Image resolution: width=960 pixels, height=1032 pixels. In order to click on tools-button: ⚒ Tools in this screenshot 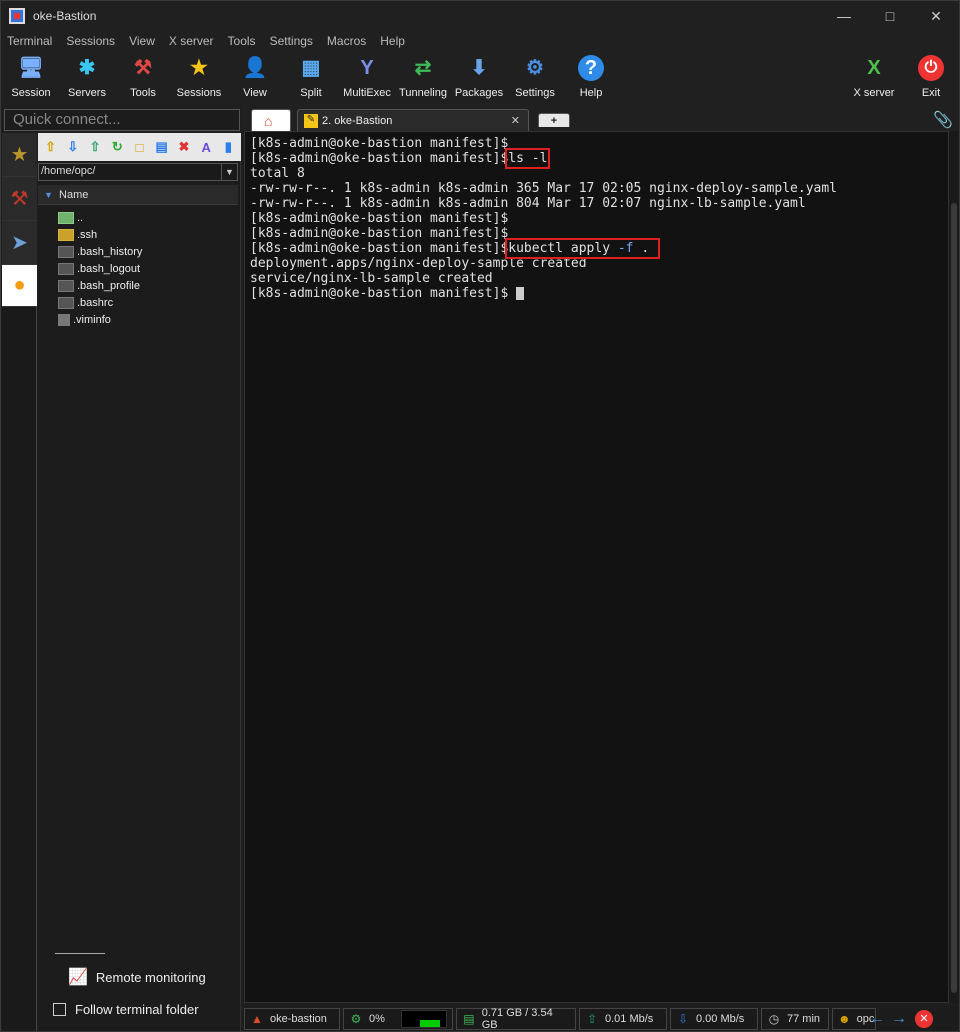, I will do `click(143, 78)`.